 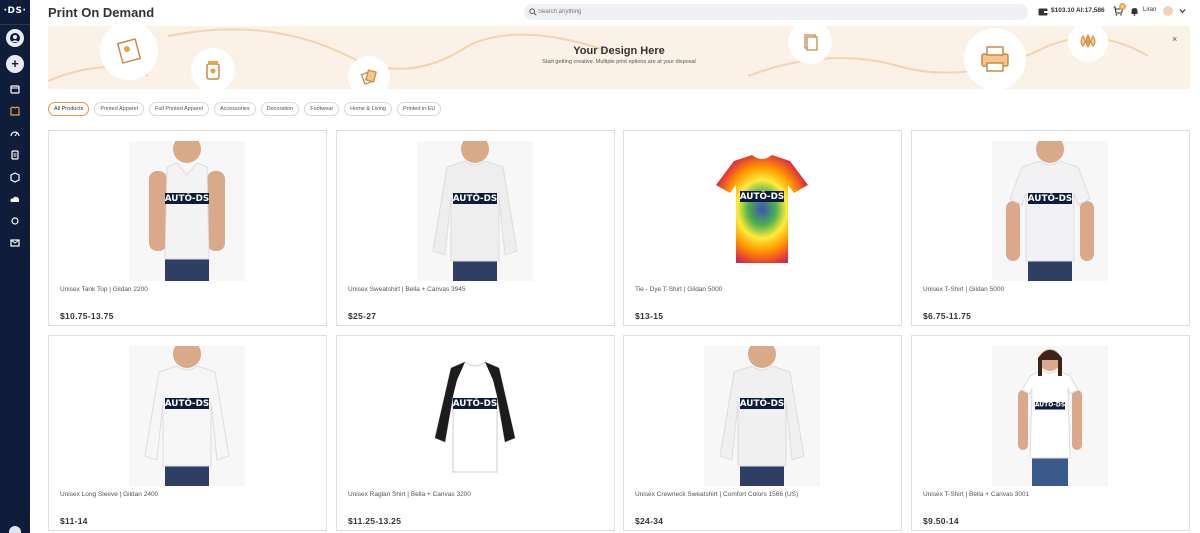 What do you see at coordinates (15, 529) in the screenshot?
I see `settings-icon` at bounding box center [15, 529].